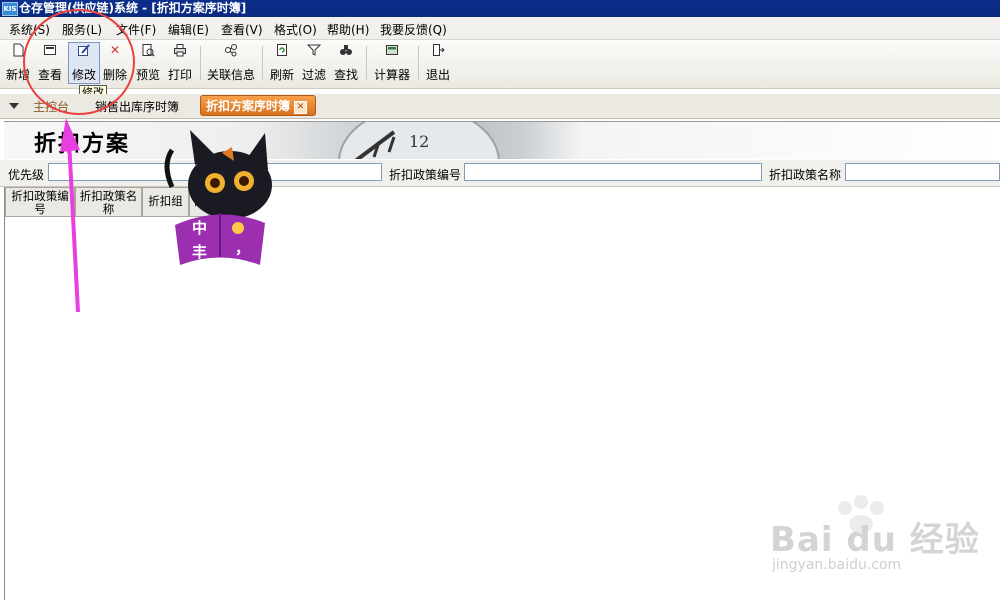 This screenshot has height=600, width=1000. Describe the element at coordinates (502, 140) in the screenshot. I see `page-banner: 12 折扣方案` at that location.